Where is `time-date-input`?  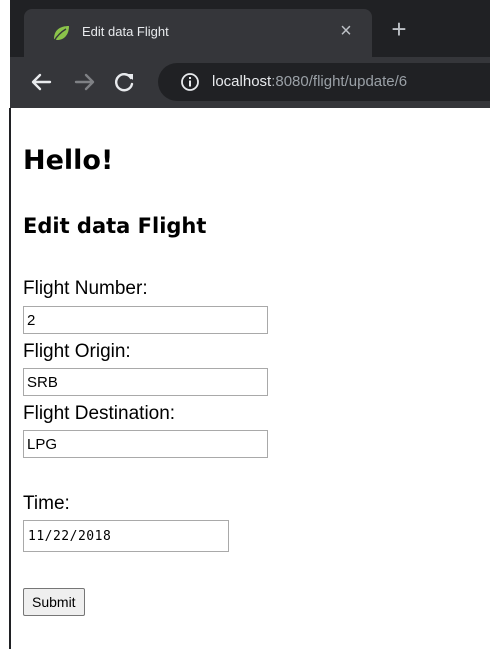 time-date-input is located at coordinates (126, 536).